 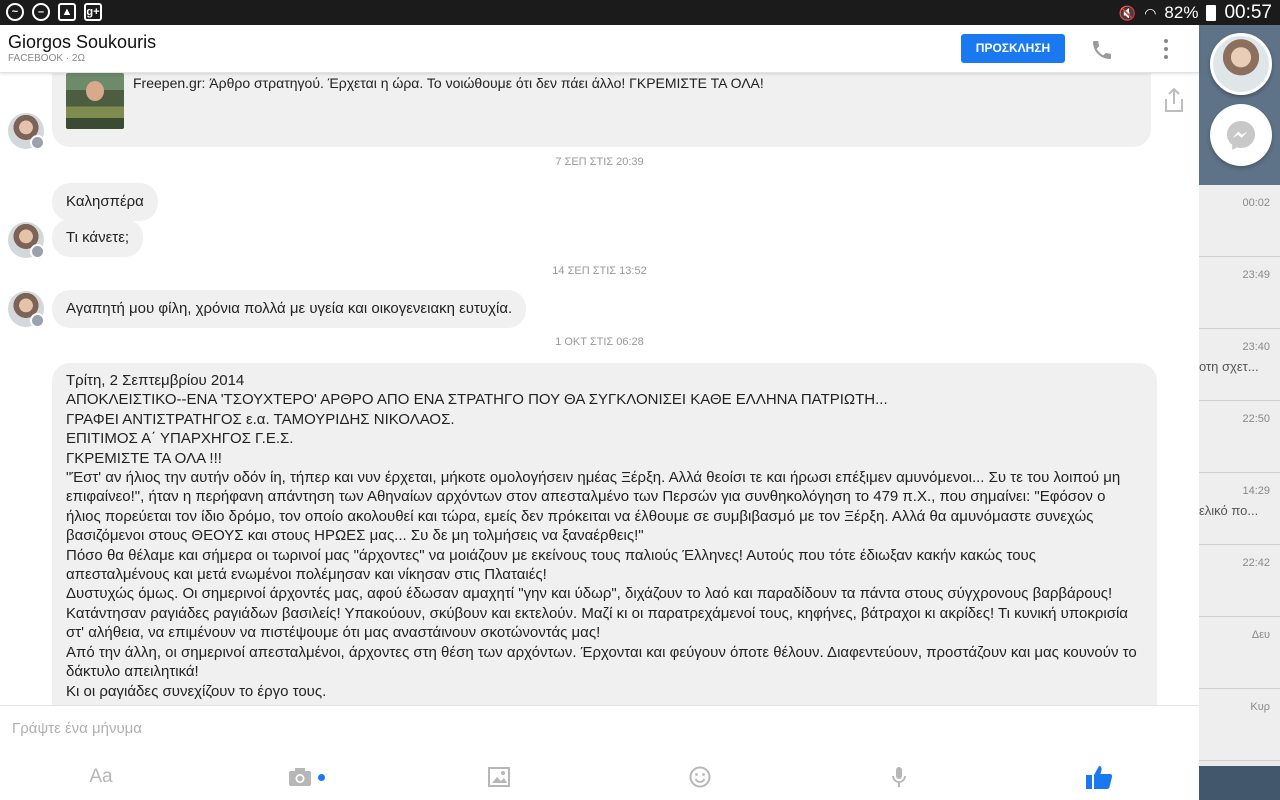 I want to click on thumbs-up-icon, so click(x=1099, y=777).